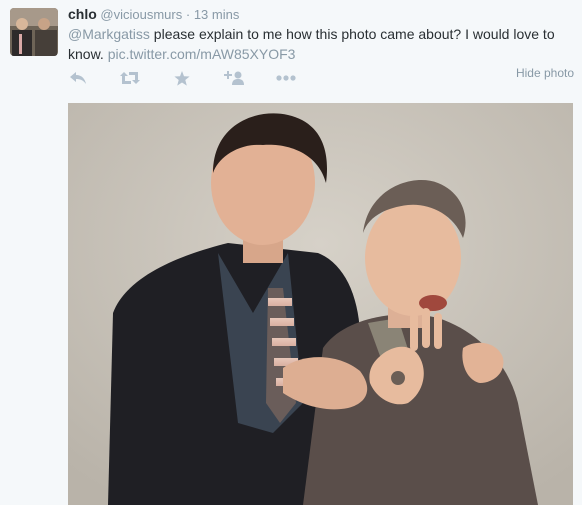 This screenshot has width=582, height=505. Describe the element at coordinates (202, 54) in the screenshot. I see `photo-link: pic.twitter.com/mAW85XYOF3` at that location.